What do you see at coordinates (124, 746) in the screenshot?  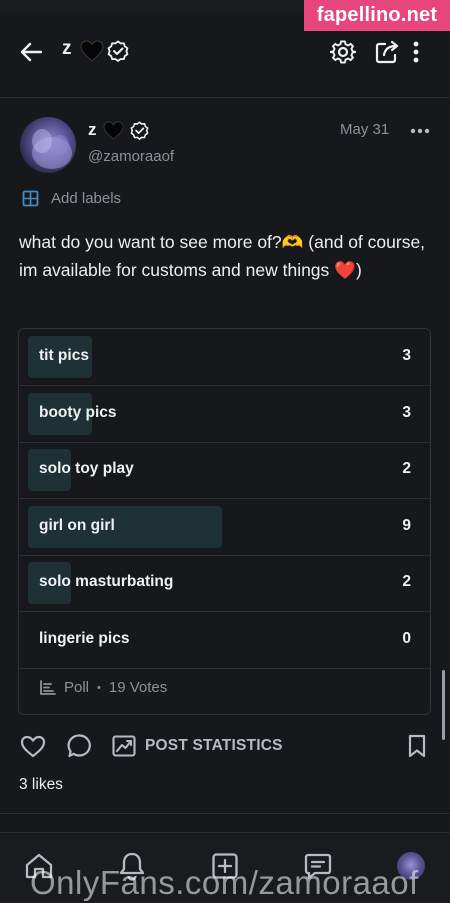 I see `stats-icon` at bounding box center [124, 746].